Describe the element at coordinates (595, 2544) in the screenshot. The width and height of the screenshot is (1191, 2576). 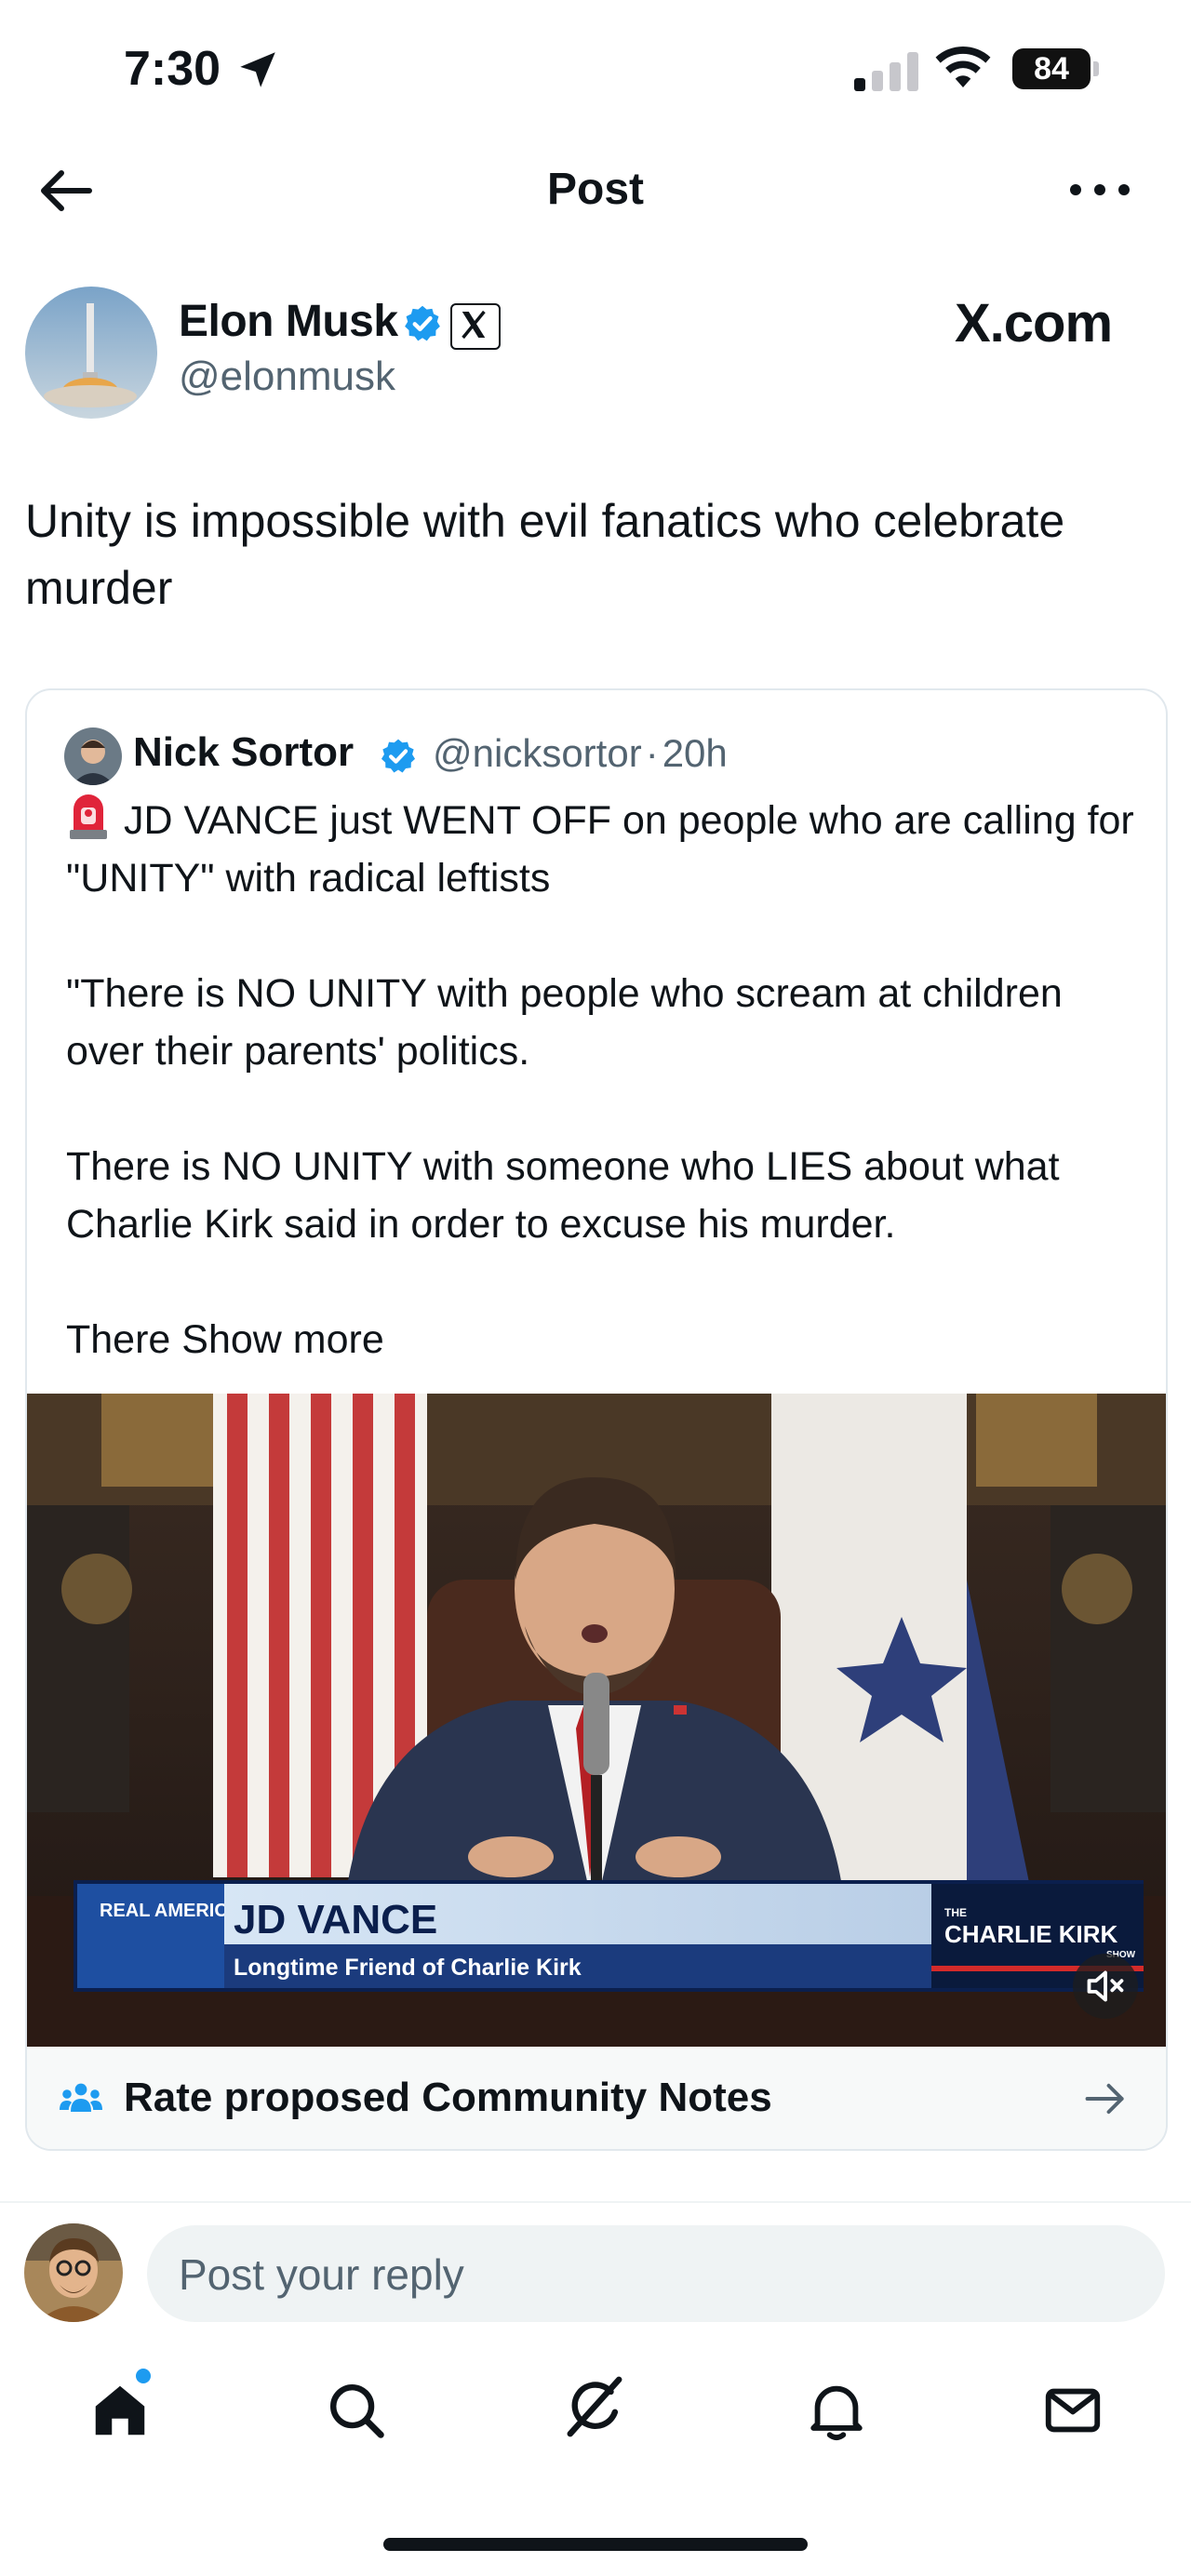
I see `home-indicator` at that location.